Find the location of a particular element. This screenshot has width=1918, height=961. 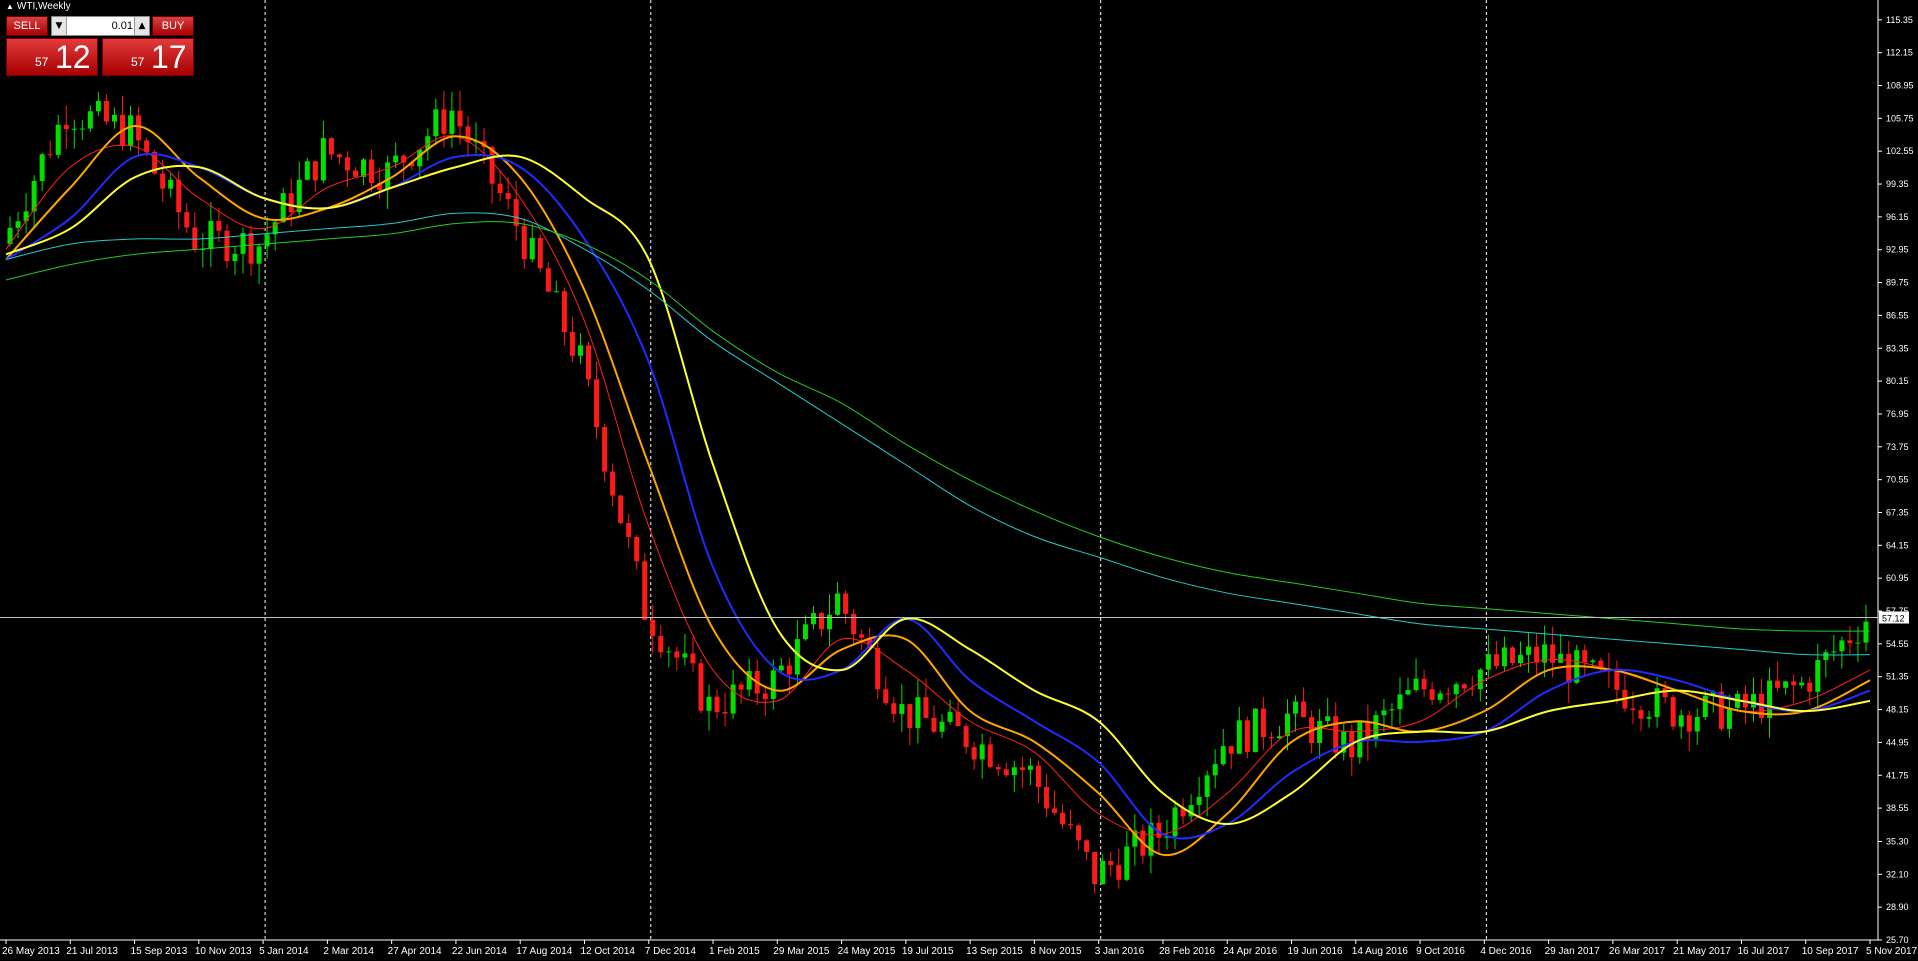

sell-price-quote: 57 12 is located at coordinates (52, 57).